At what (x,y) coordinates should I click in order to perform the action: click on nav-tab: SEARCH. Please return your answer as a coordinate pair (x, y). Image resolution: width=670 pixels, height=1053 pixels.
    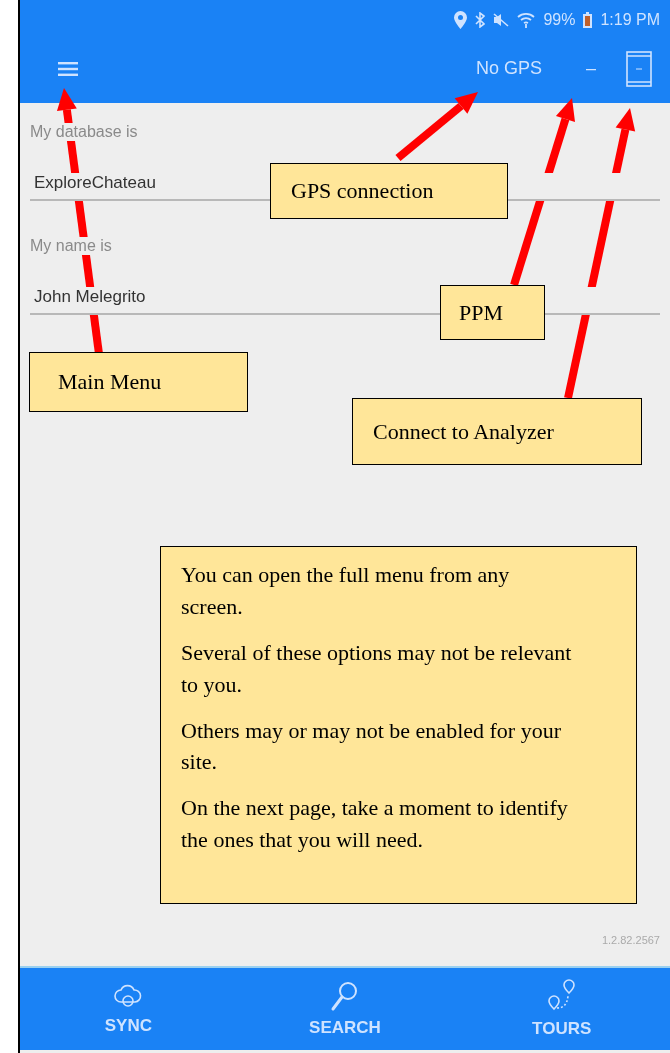
    Looking at the image, I should click on (345, 1009).